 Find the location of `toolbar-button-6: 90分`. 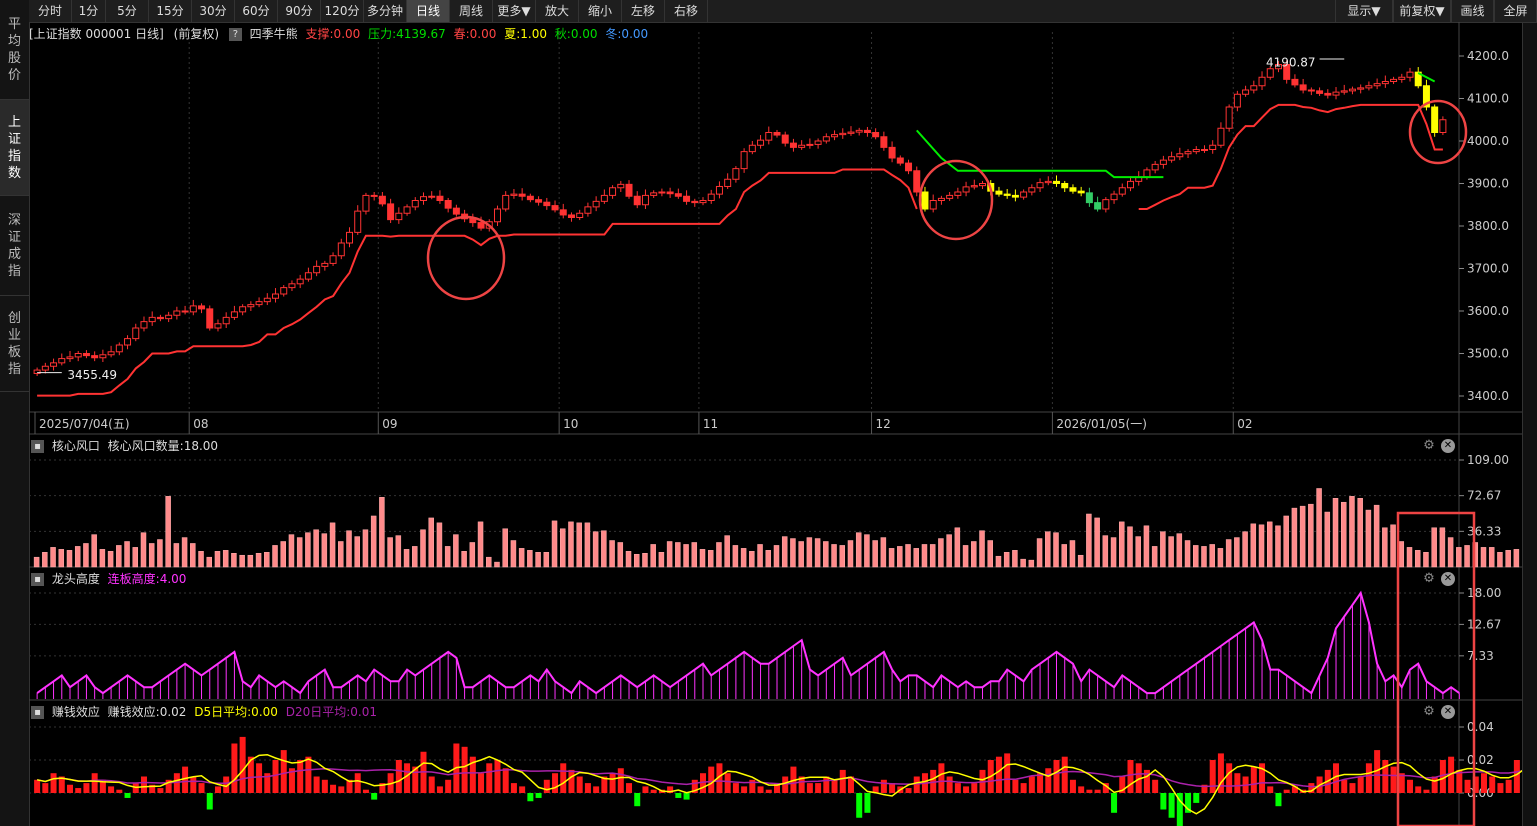

toolbar-button-6: 90分 is located at coordinates (299, 11).